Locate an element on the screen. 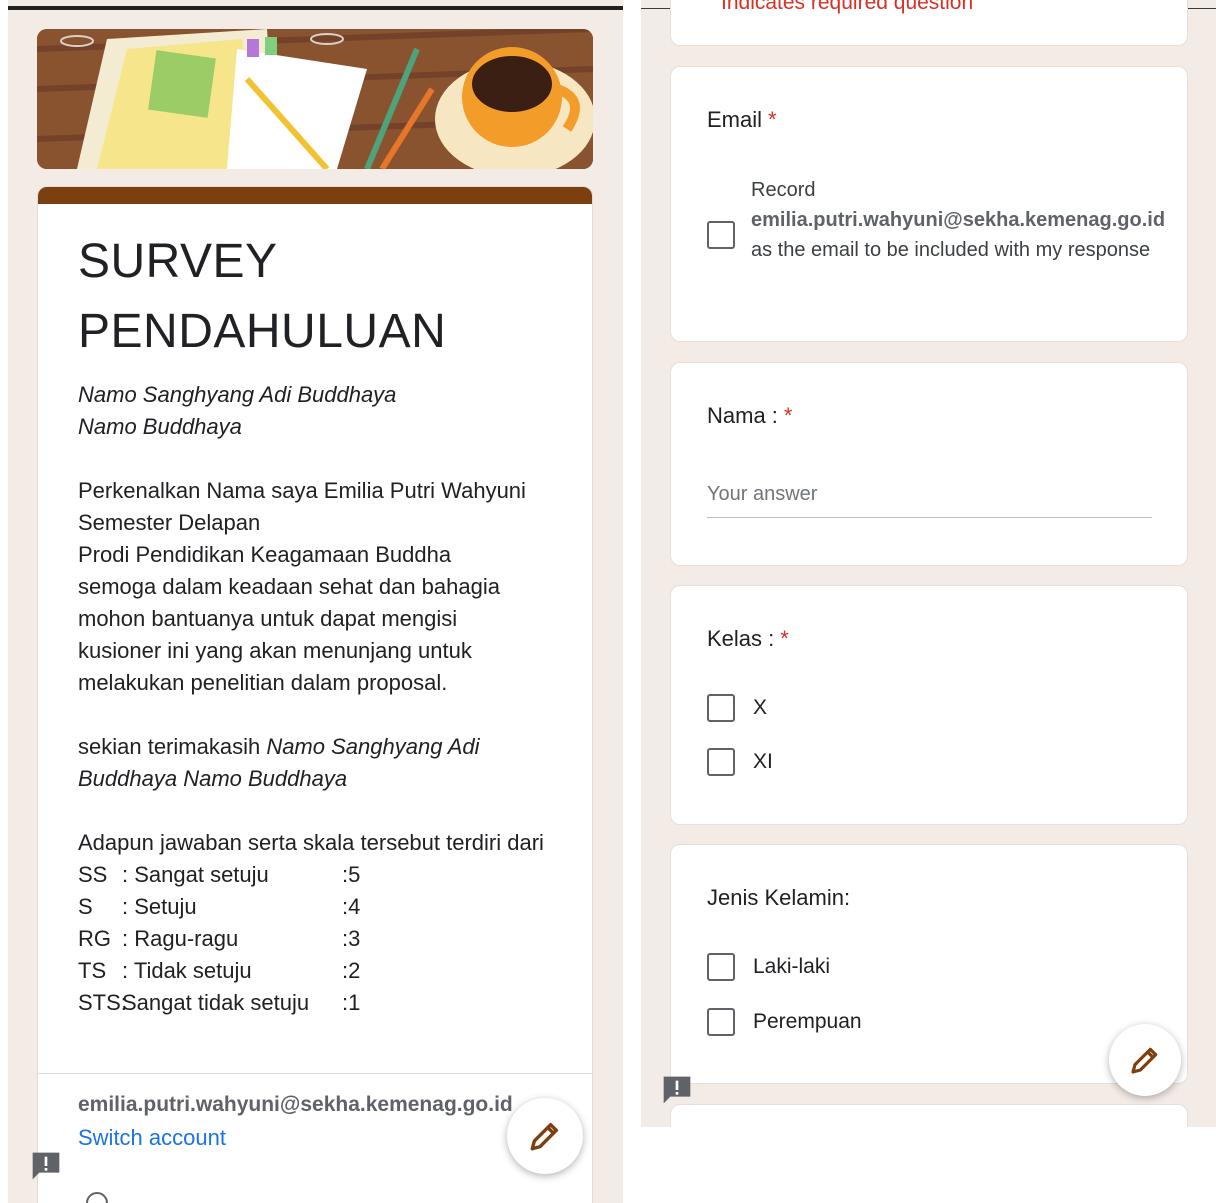  jenis-option-laki-checkbox is located at coordinates (721, 967).